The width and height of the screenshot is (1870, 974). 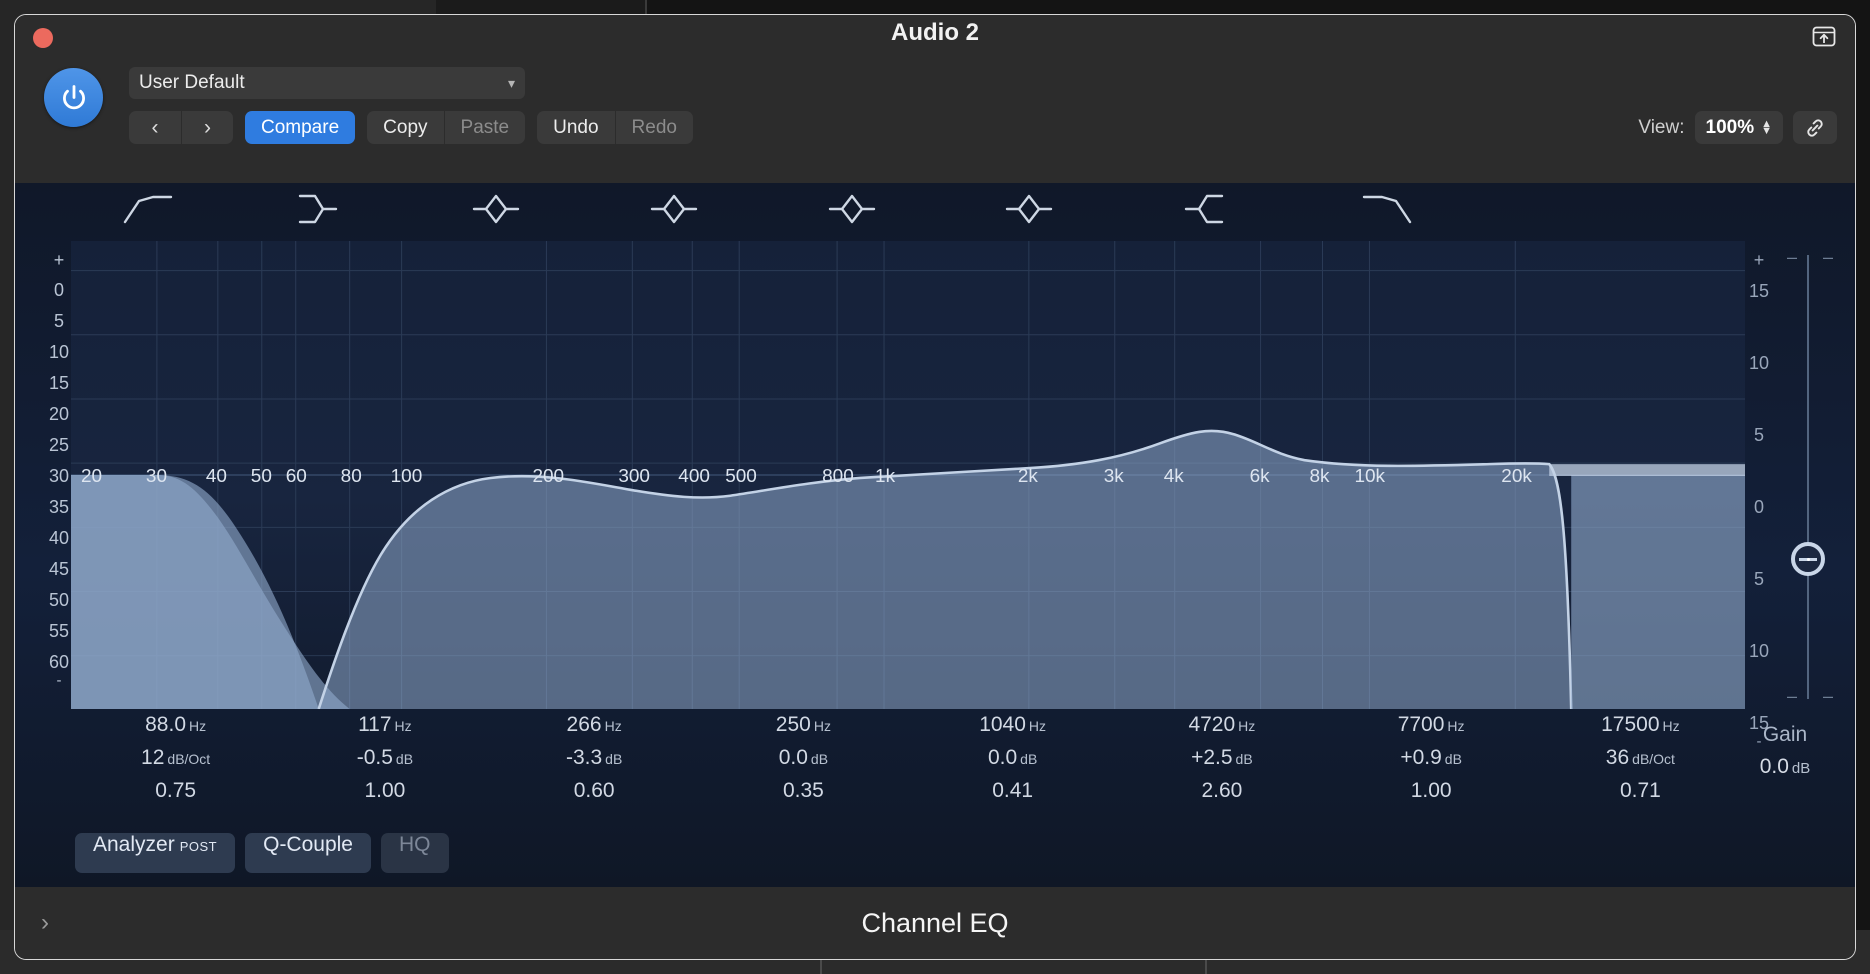 I want to click on band-7-params: 7700 Hz +0.9 dB 1.00, so click(x=1431, y=757).